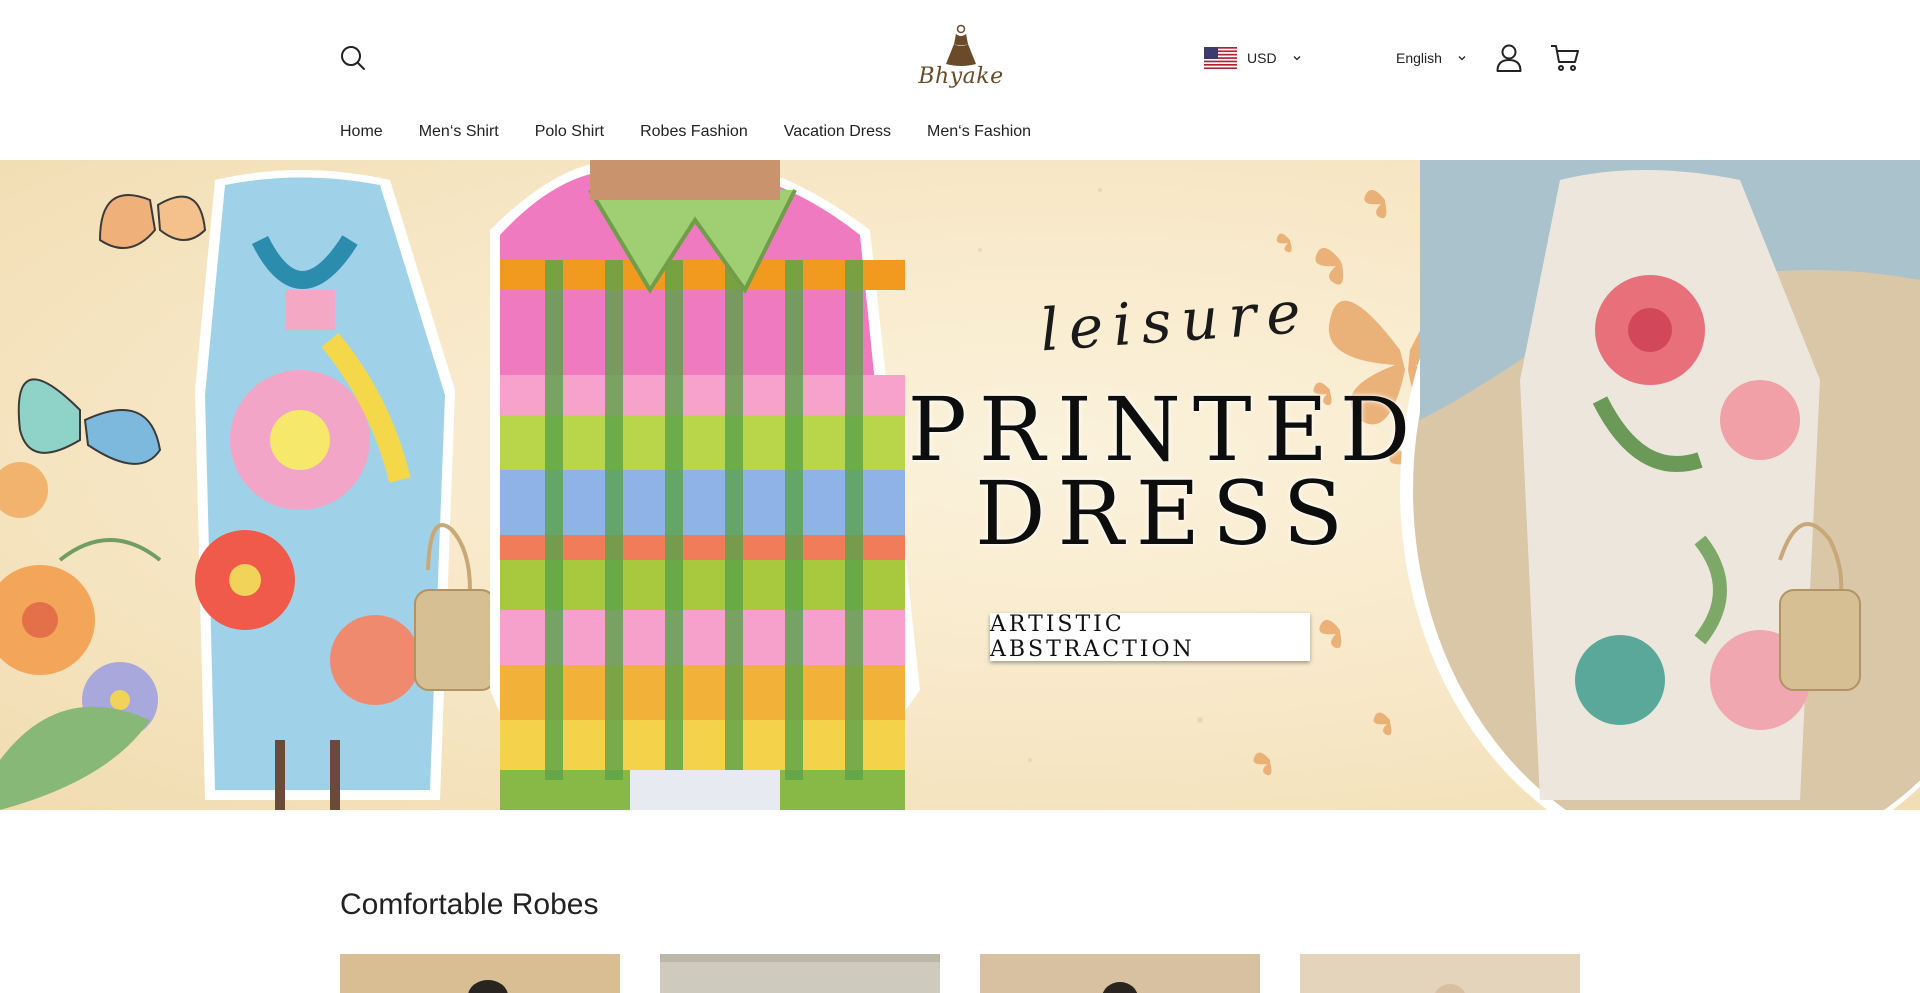 The height and width of the screenshot is (993, 1920). Describe the element at coordinates (961, 45) in the screenshot. I see `dress-logo-icon` at that location.